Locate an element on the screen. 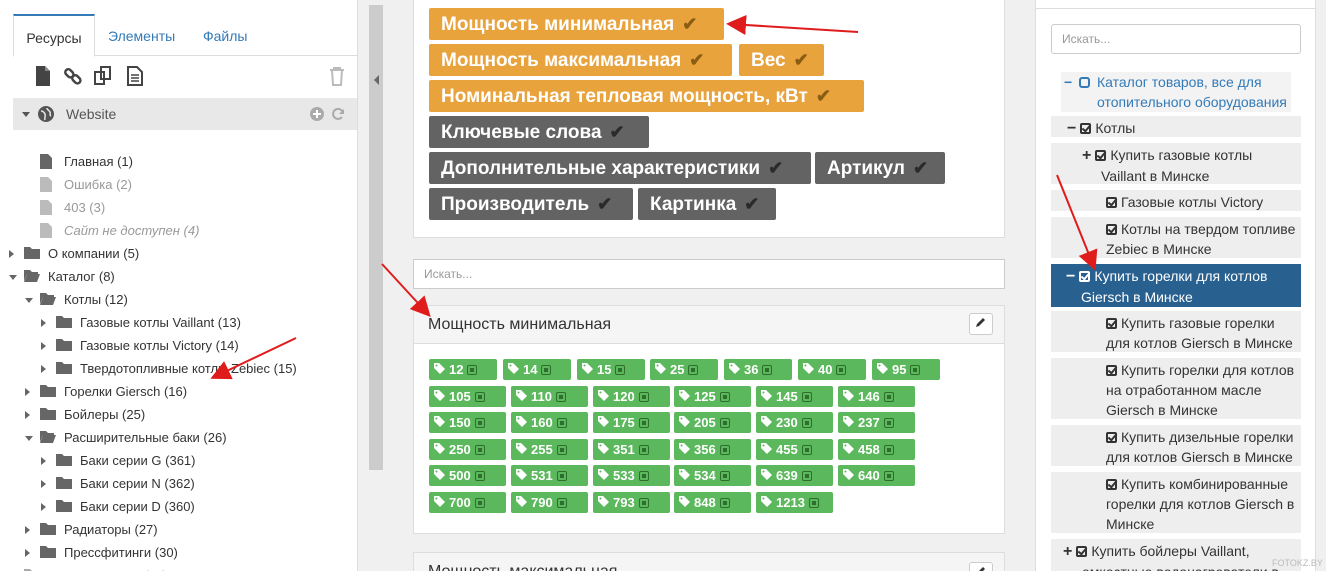 This screenshot has width=1326, height=571. value-tag: 700 is located at coordinates (467, 502).